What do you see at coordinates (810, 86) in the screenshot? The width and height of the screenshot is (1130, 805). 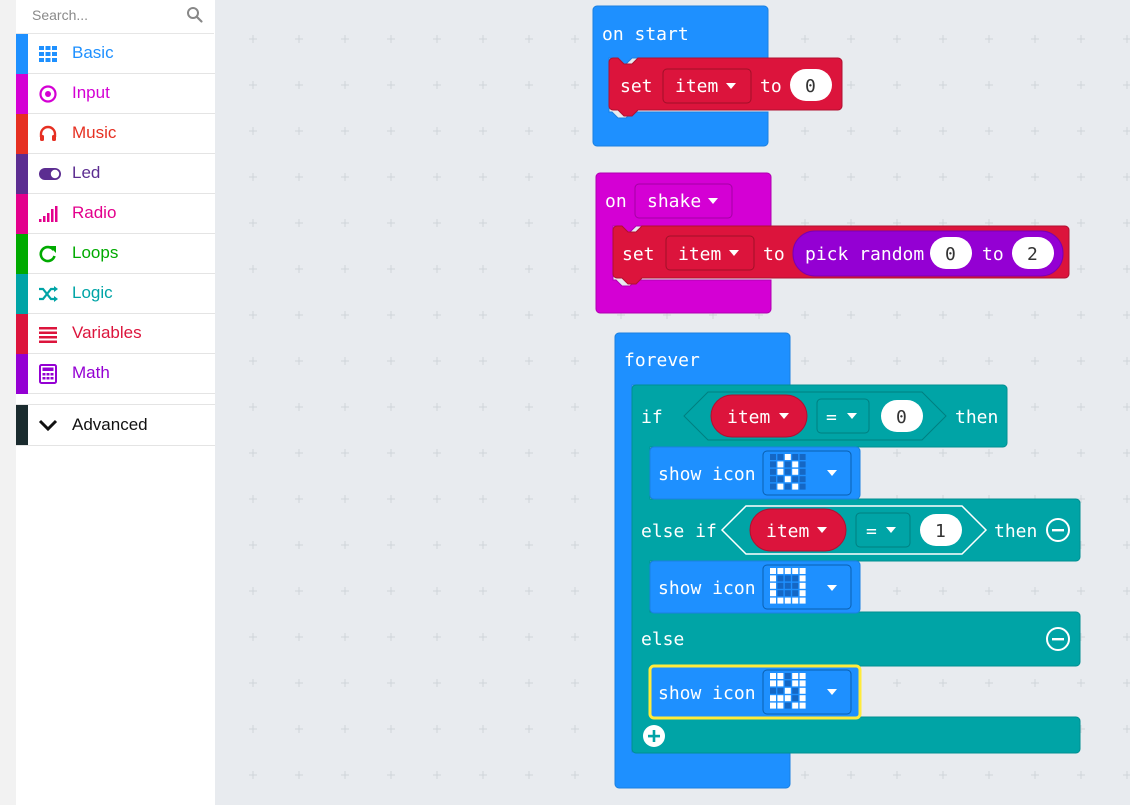 I see `value-text: 0` at bounding box center [810, 86].